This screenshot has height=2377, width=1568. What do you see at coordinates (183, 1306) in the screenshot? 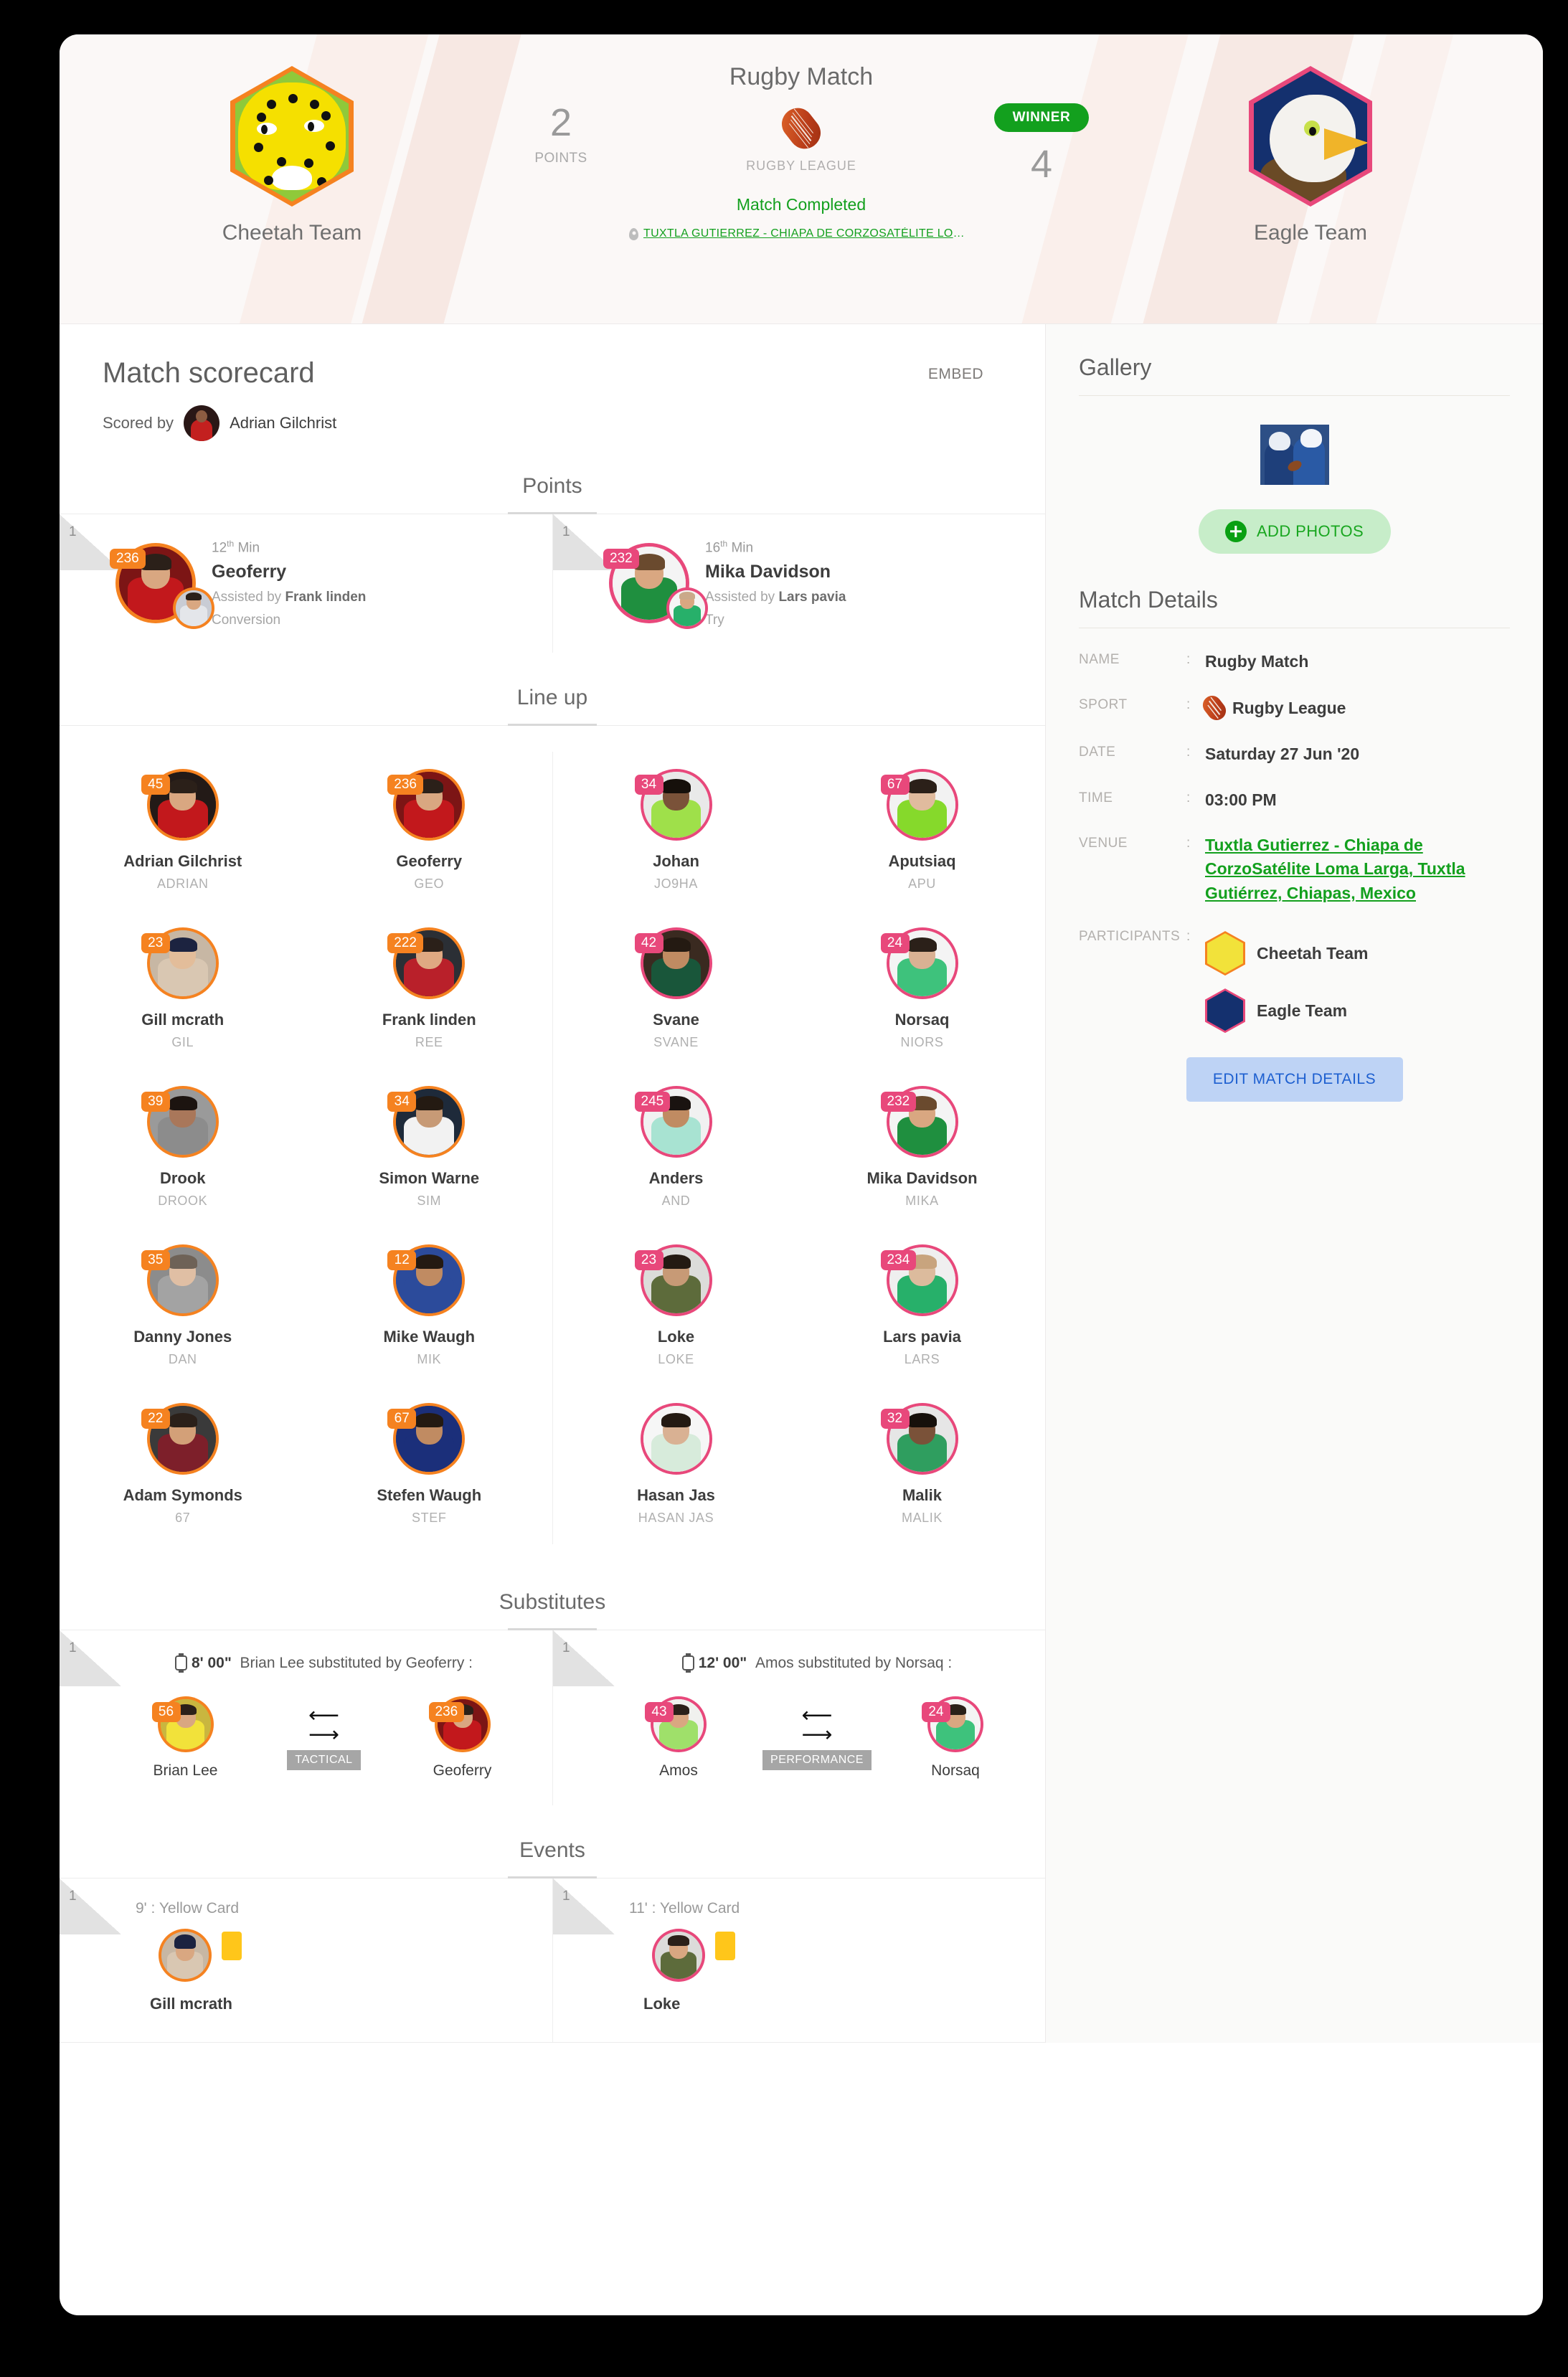
I see `lineup-player: 35 Danny Jones DAN` at bounding box center [183, 1306].